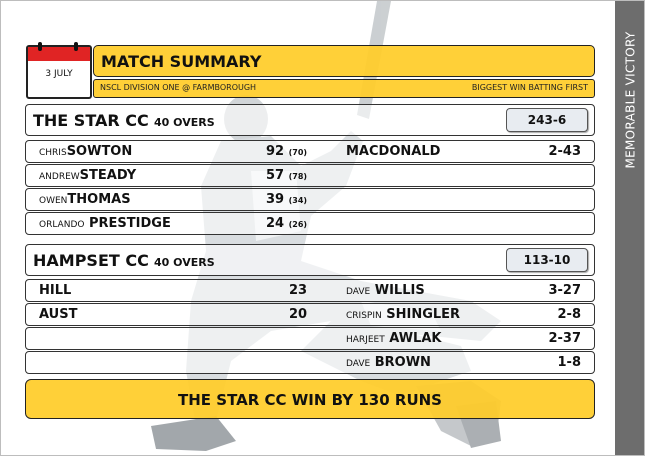 The image size is (645, 456). Describe the element at coordinates (58, 314) in the screenshot. I see `batter-name: AUST` at that location.